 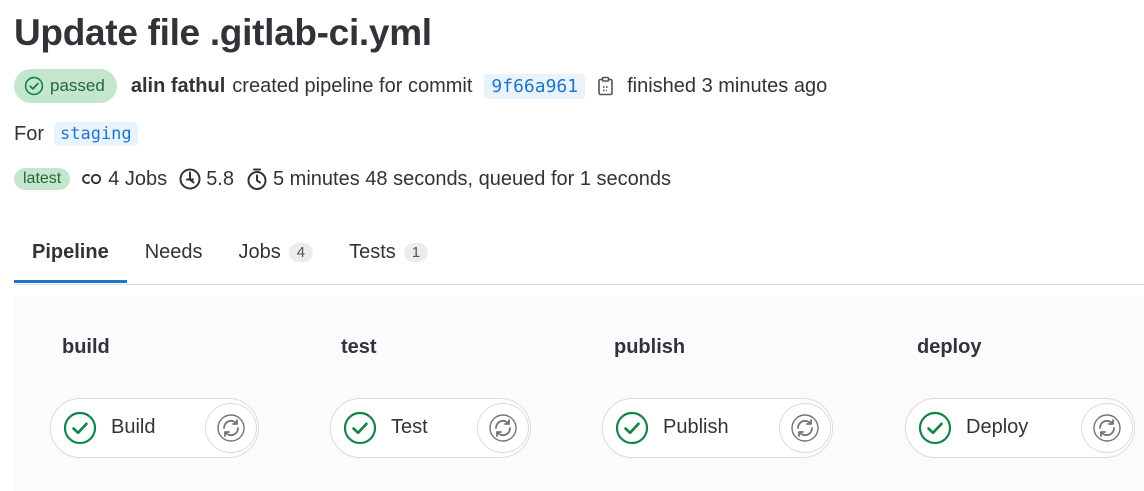 What do you see at coordinates (133, 427) in the screenshot?
I see `job-build-name: Build` at bounding box center [133, 427].